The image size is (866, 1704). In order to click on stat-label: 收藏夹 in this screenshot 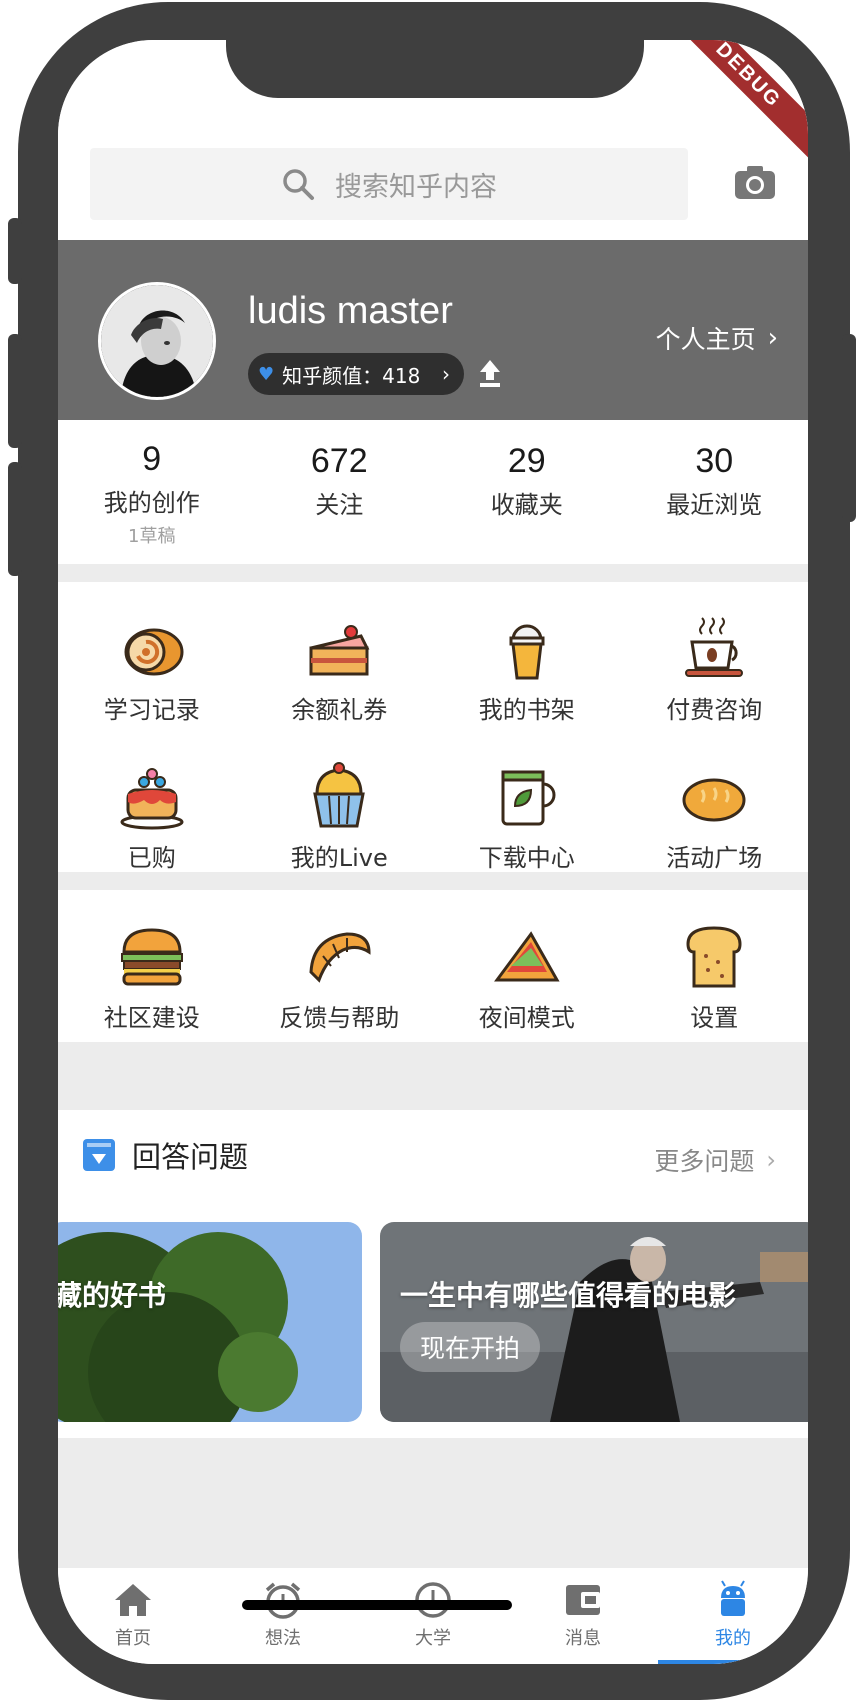, I will do `click(526, 505)`.